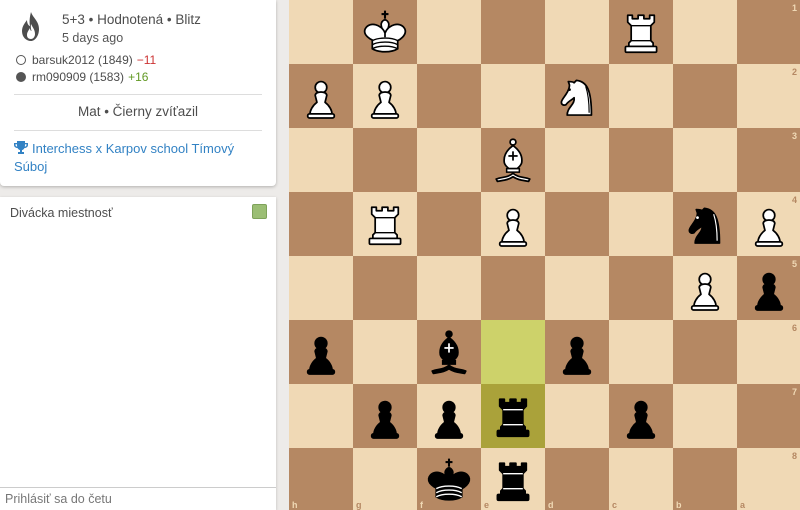 This screenshot has width=800, height=510. What do you see at coordinates (449, 479) in the screenshot?
I see `black-king-icon` at bounding box center [449, 479].